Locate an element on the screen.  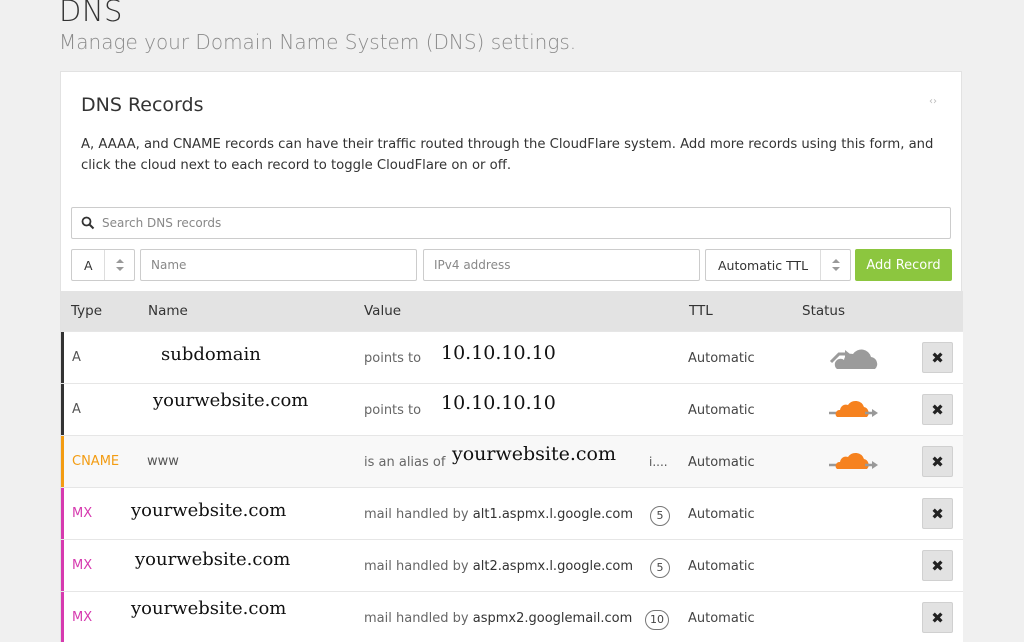
ttl-select: Automatic TTL is located at coordinates (778, 265).